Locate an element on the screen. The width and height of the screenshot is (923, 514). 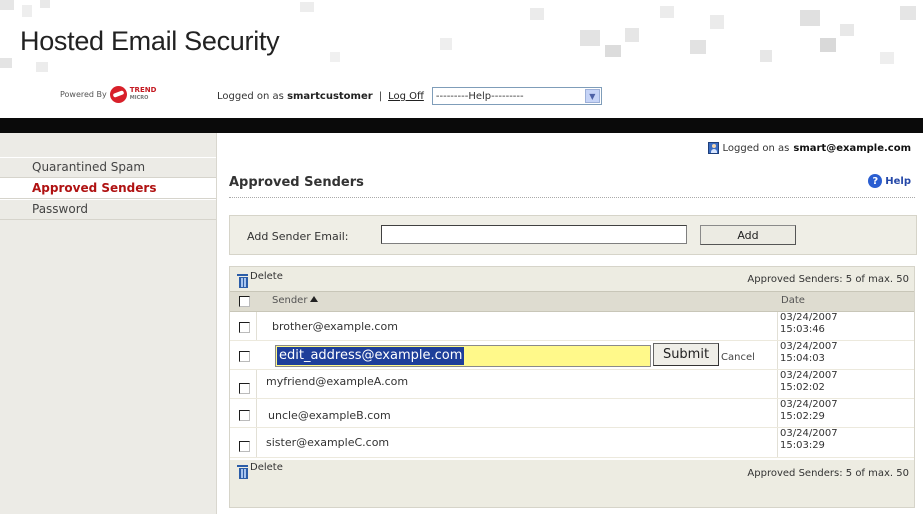
table-action-bar-bottom: Delete Approved Senders: 5 of max. 50 is located at coordinates (572, 483).